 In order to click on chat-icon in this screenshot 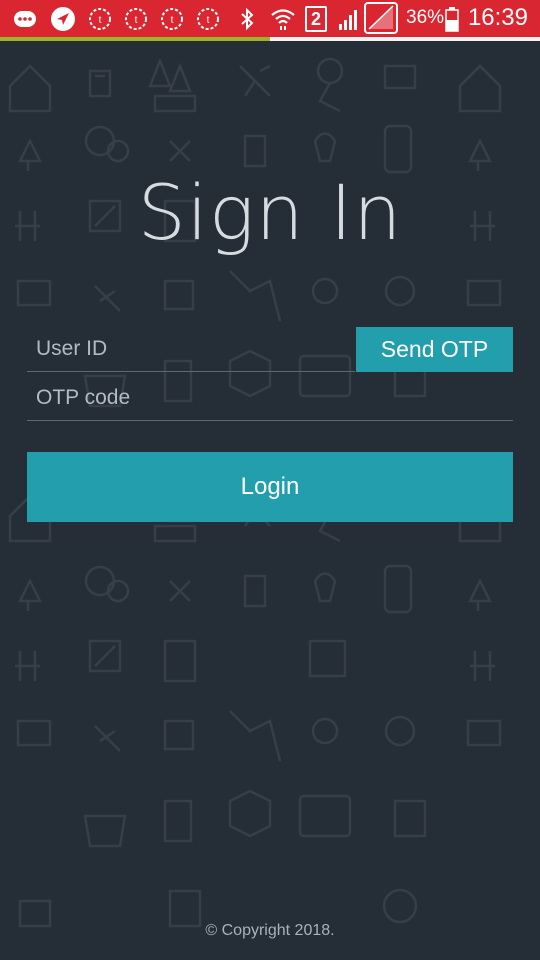, I will do `click(25, 19)`.